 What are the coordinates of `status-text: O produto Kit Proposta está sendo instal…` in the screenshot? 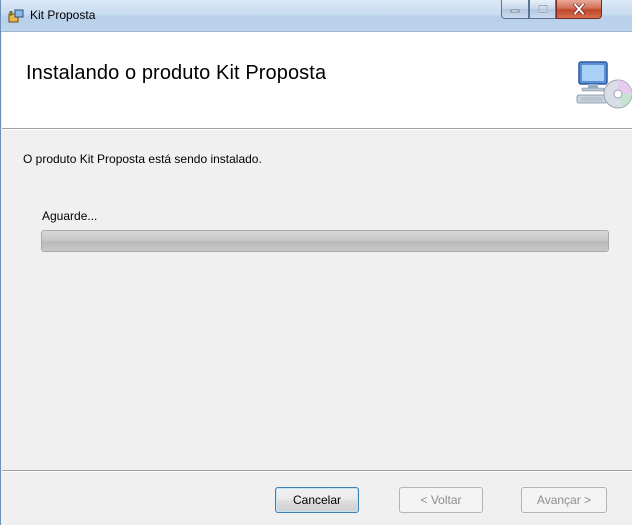 It's located at (142, 159).